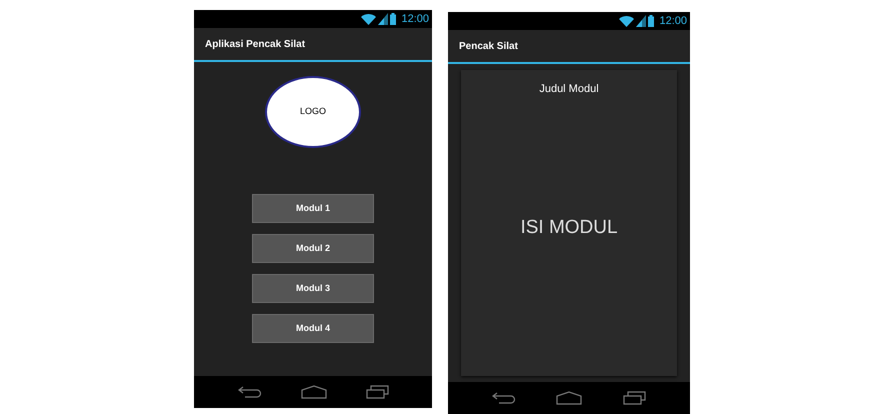 The height and width of the screenshot is (414, 896). What do you see at coordinates (313, 328) in the screenshot?
I see `module-button: Modul 4` at bounding box center [313, 328].